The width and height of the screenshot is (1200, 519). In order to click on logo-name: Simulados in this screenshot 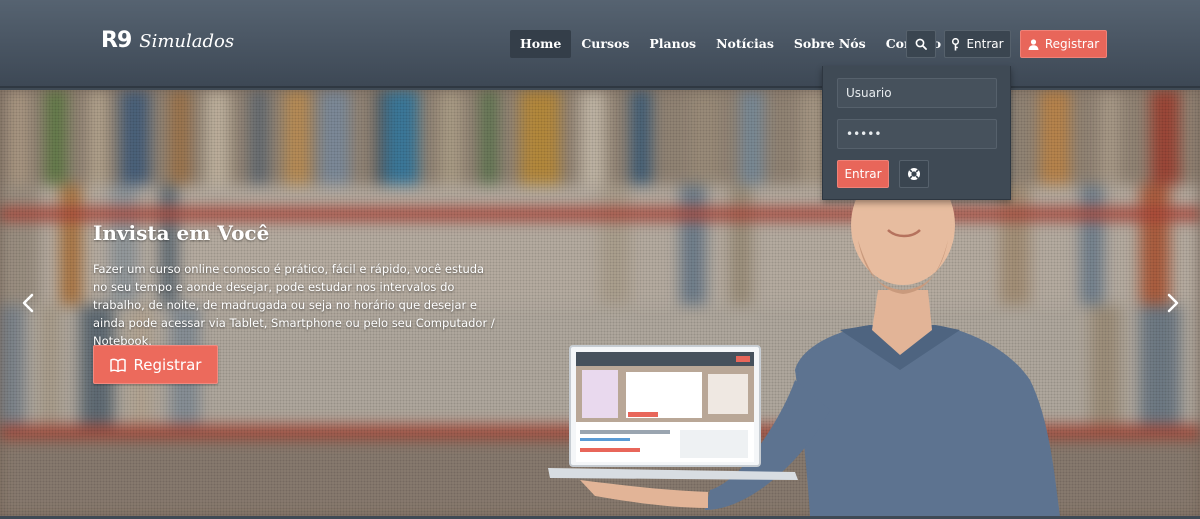, I will do `click(187, 41)`.